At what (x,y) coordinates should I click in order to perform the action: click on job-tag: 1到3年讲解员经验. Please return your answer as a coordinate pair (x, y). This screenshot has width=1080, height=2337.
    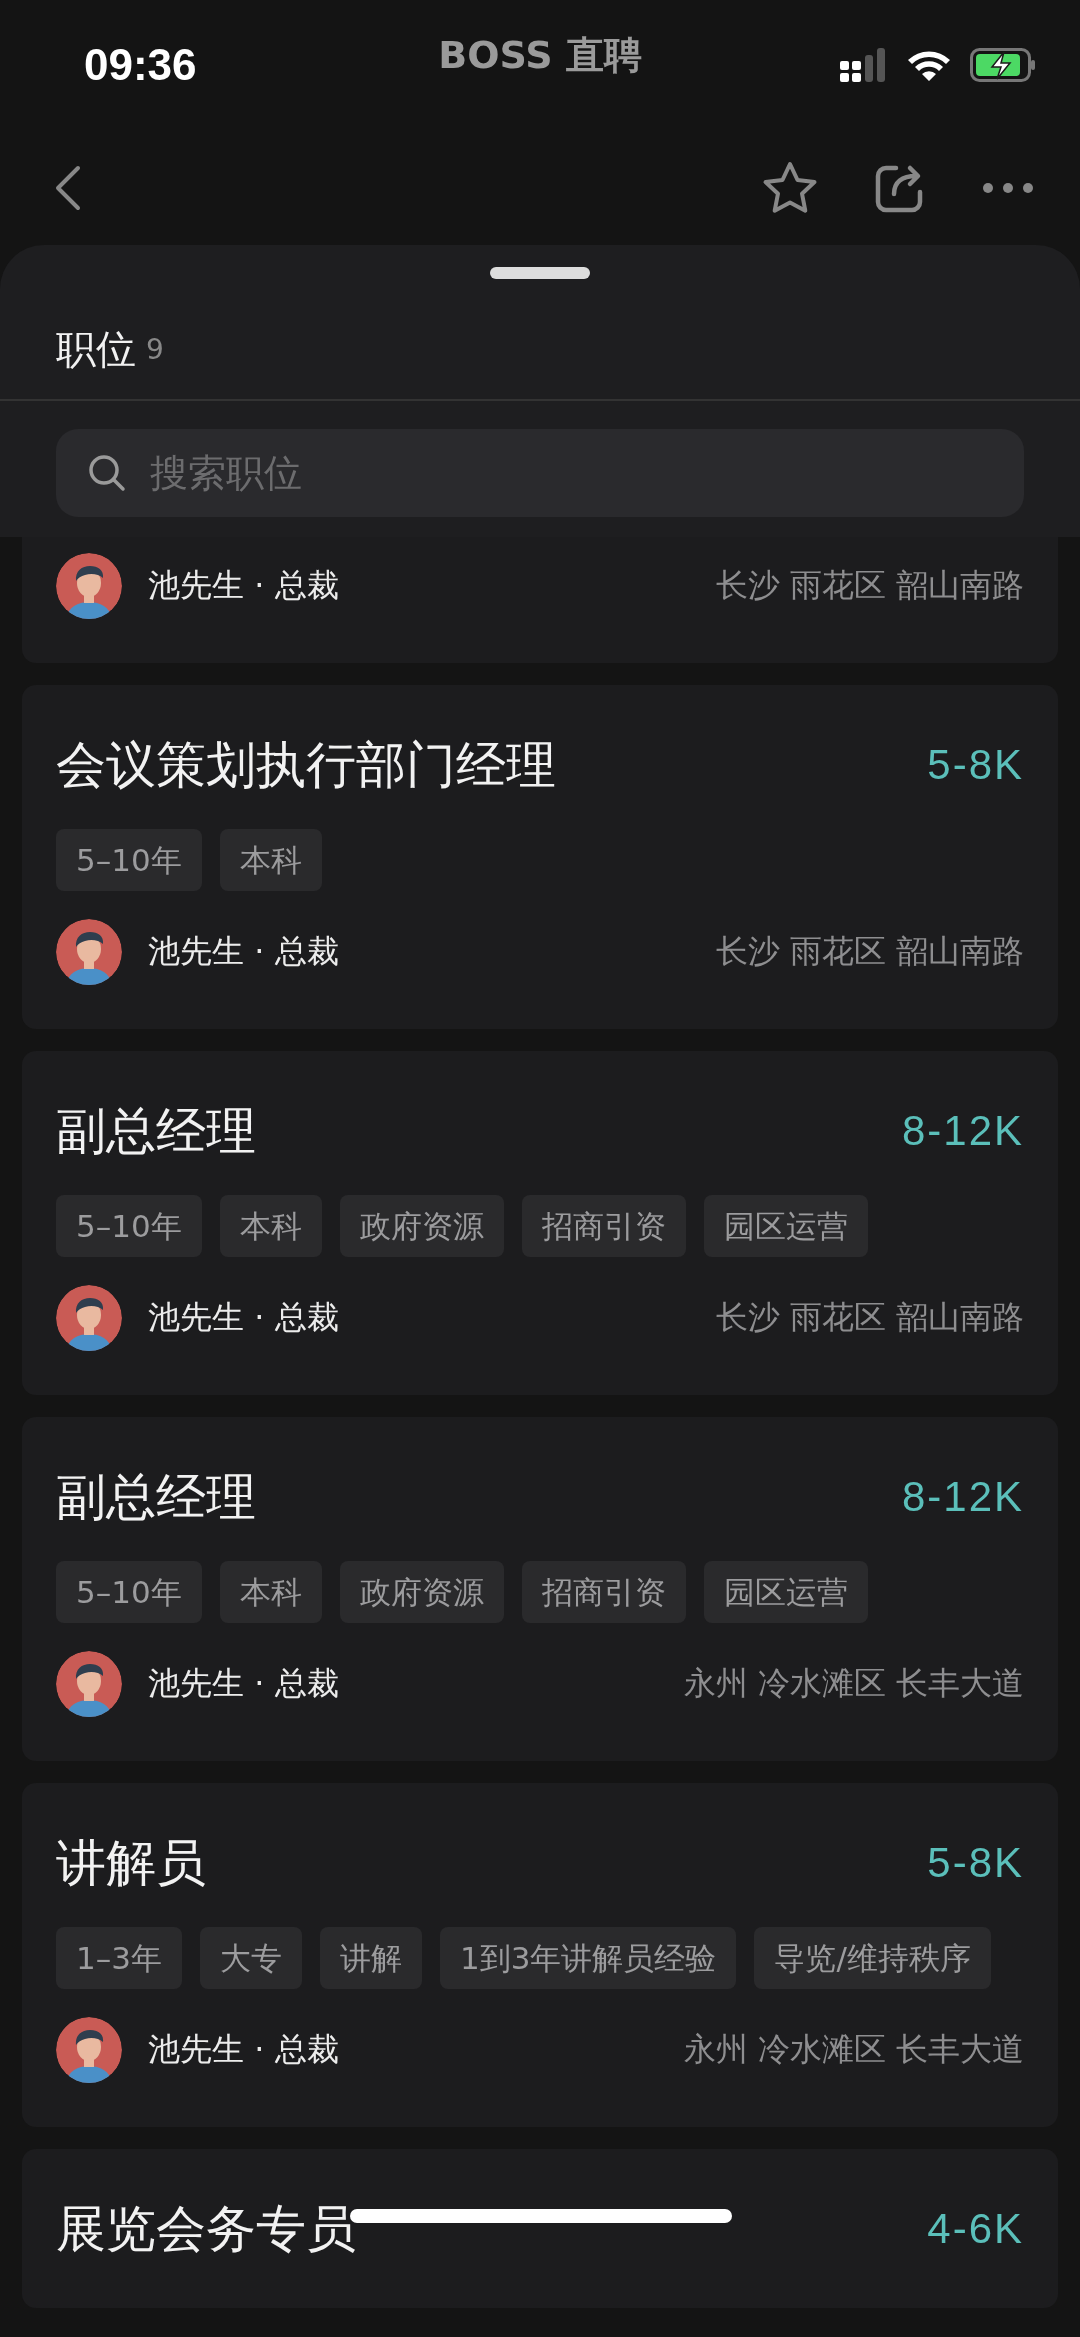
    Looking at the image, I should click on (588, 1958).